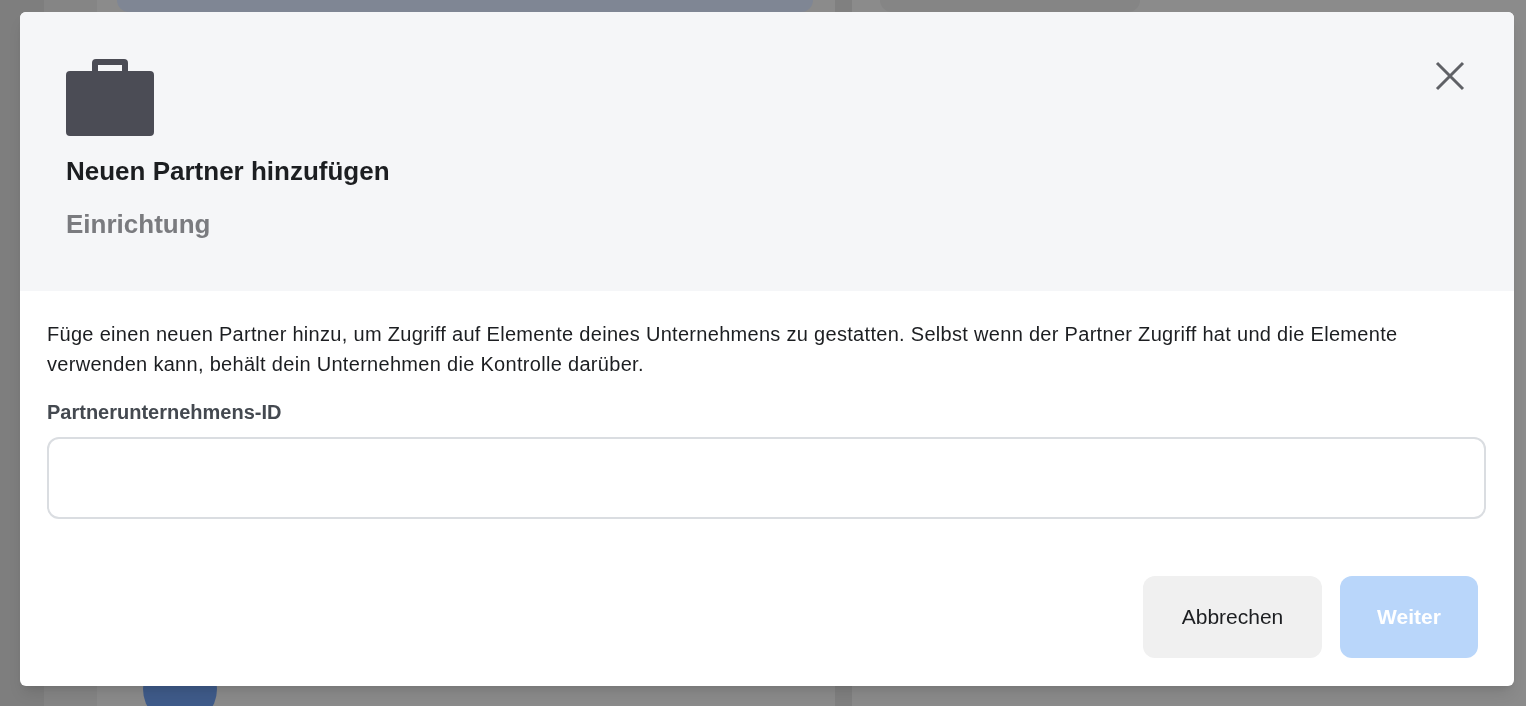  I want to click on close-icon, so click(1450, 76).